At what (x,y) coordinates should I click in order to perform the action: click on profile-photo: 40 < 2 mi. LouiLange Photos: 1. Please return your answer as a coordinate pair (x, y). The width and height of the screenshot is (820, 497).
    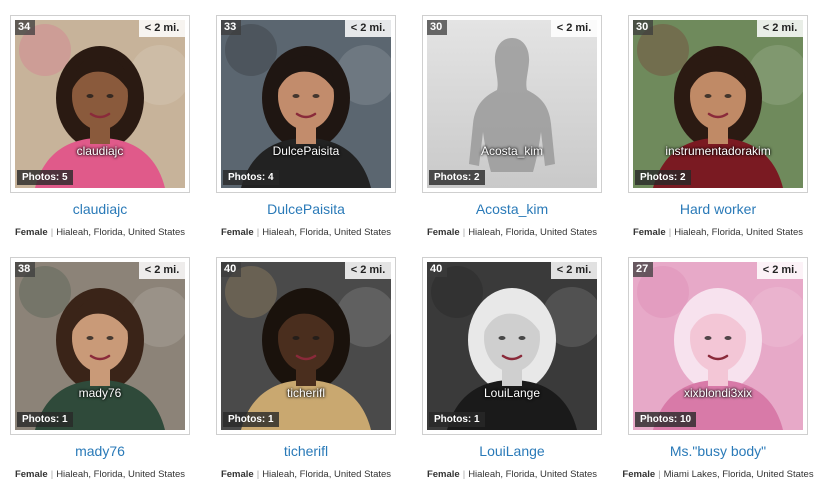
    Looking at the image, I should click on (512, 346).